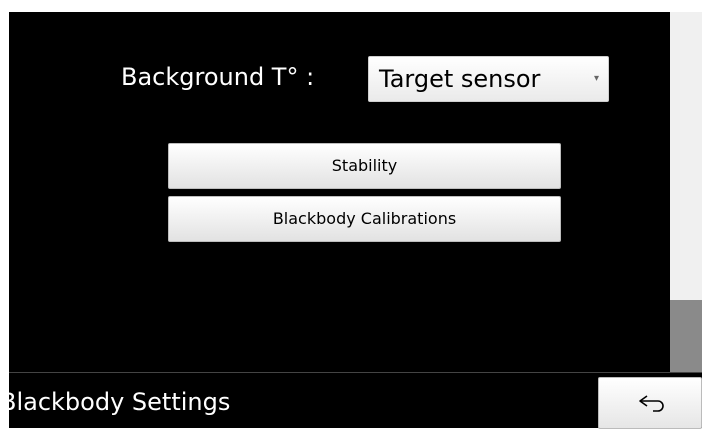 The width and height of the screenshot is (702, 429). Describe the element at coordinates (686, 336) in the screenshot. I see `scrollbar-thumb` at that location.